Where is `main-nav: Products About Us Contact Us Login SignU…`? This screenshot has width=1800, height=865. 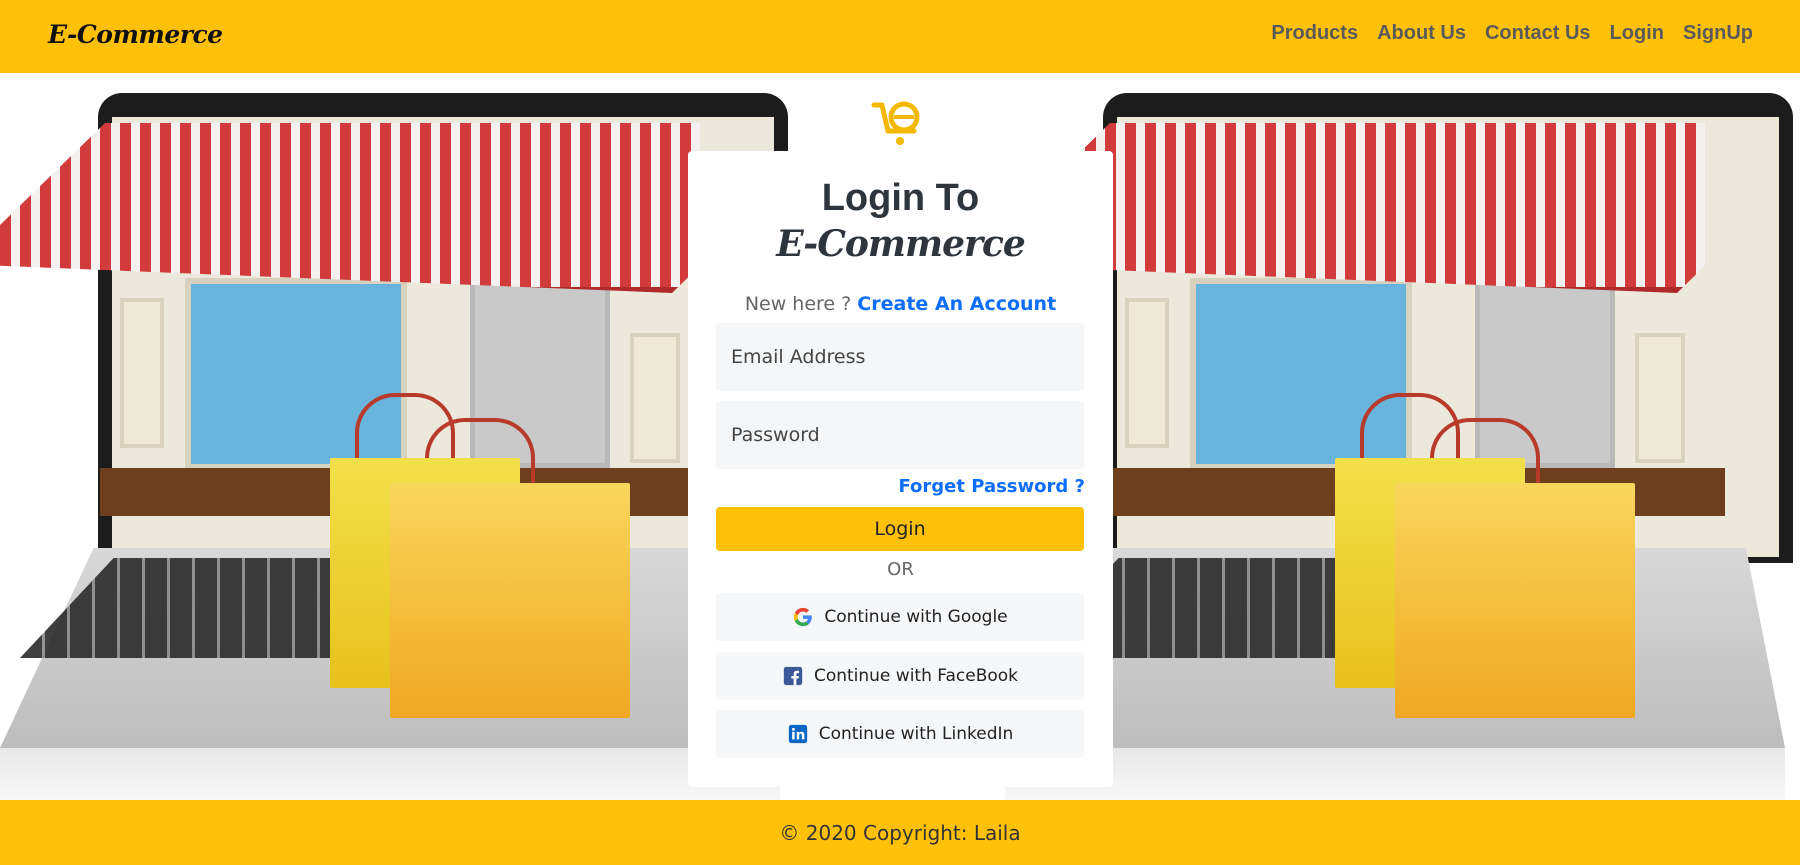 main-nav: Products About Us Contact Us Login SignU… is located at coordinates (1512, 33).